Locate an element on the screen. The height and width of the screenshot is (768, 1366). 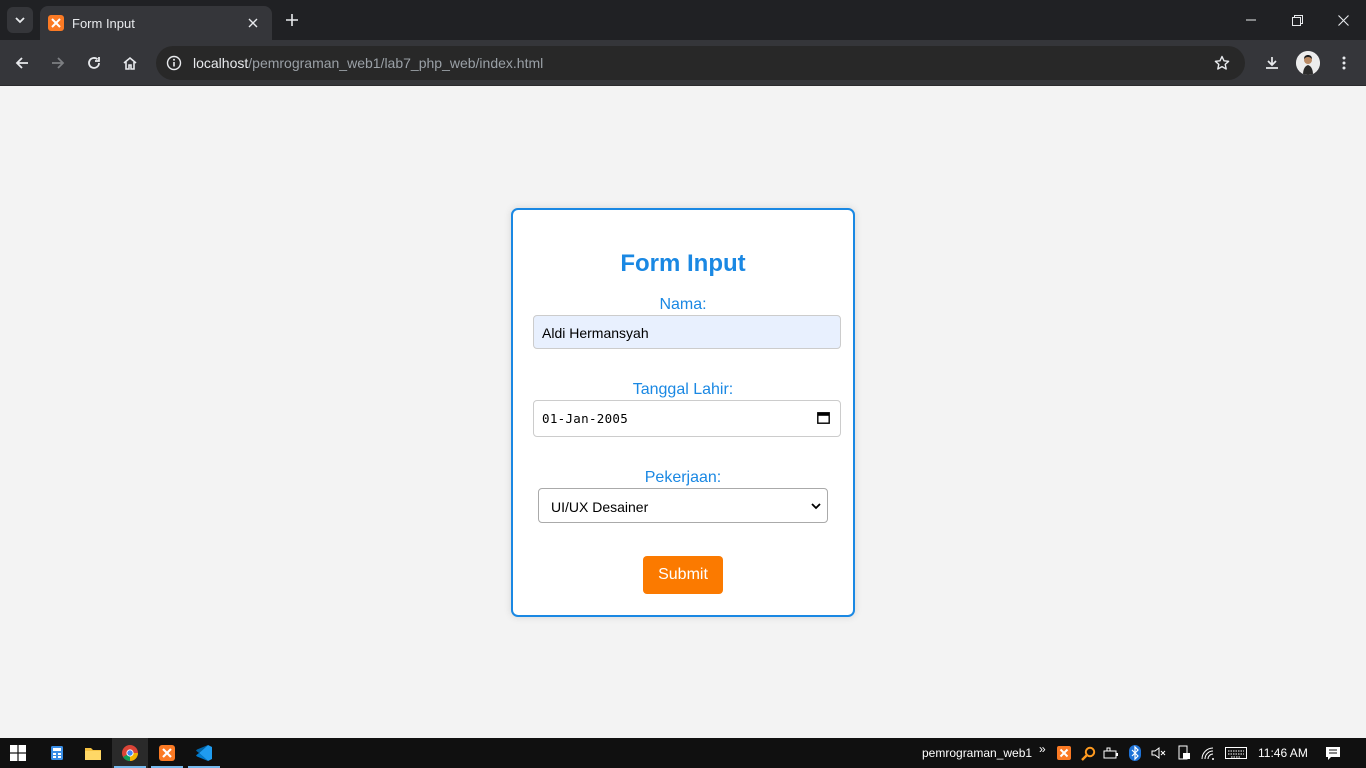
start-button is located at coordinates (18, 753).